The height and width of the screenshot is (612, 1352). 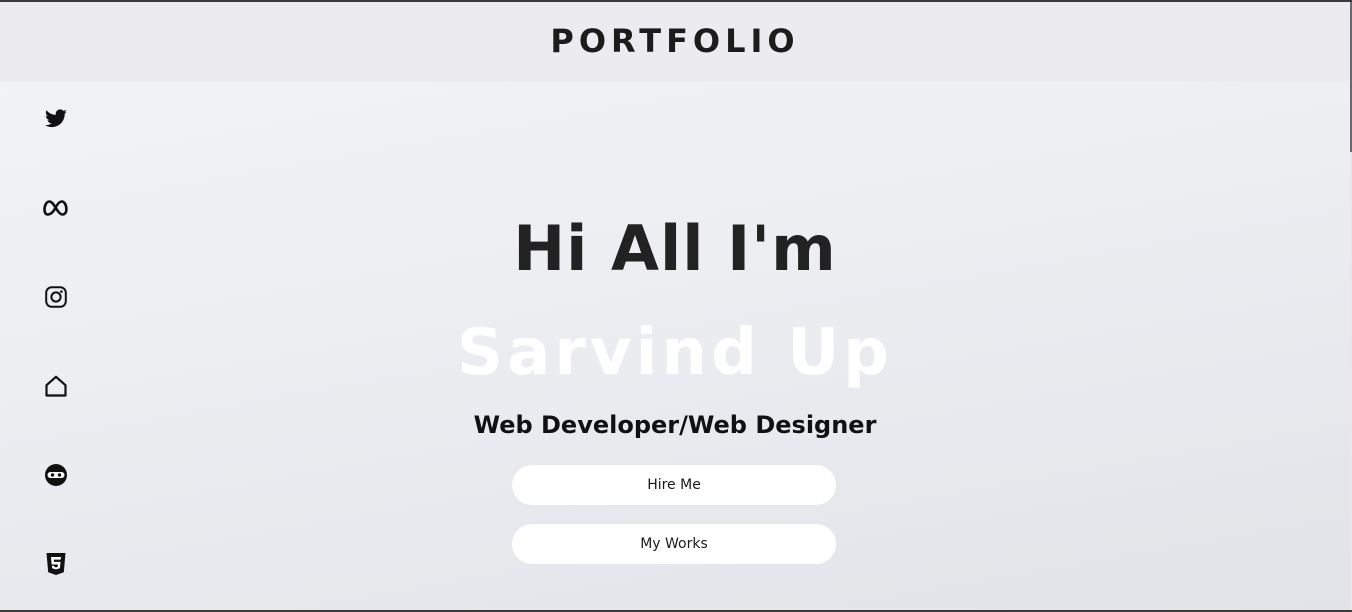 What do you see at coordinates (674, 544) in the screenshot?
I see `my-works-button: My Works` at bounding box center [674, 544].